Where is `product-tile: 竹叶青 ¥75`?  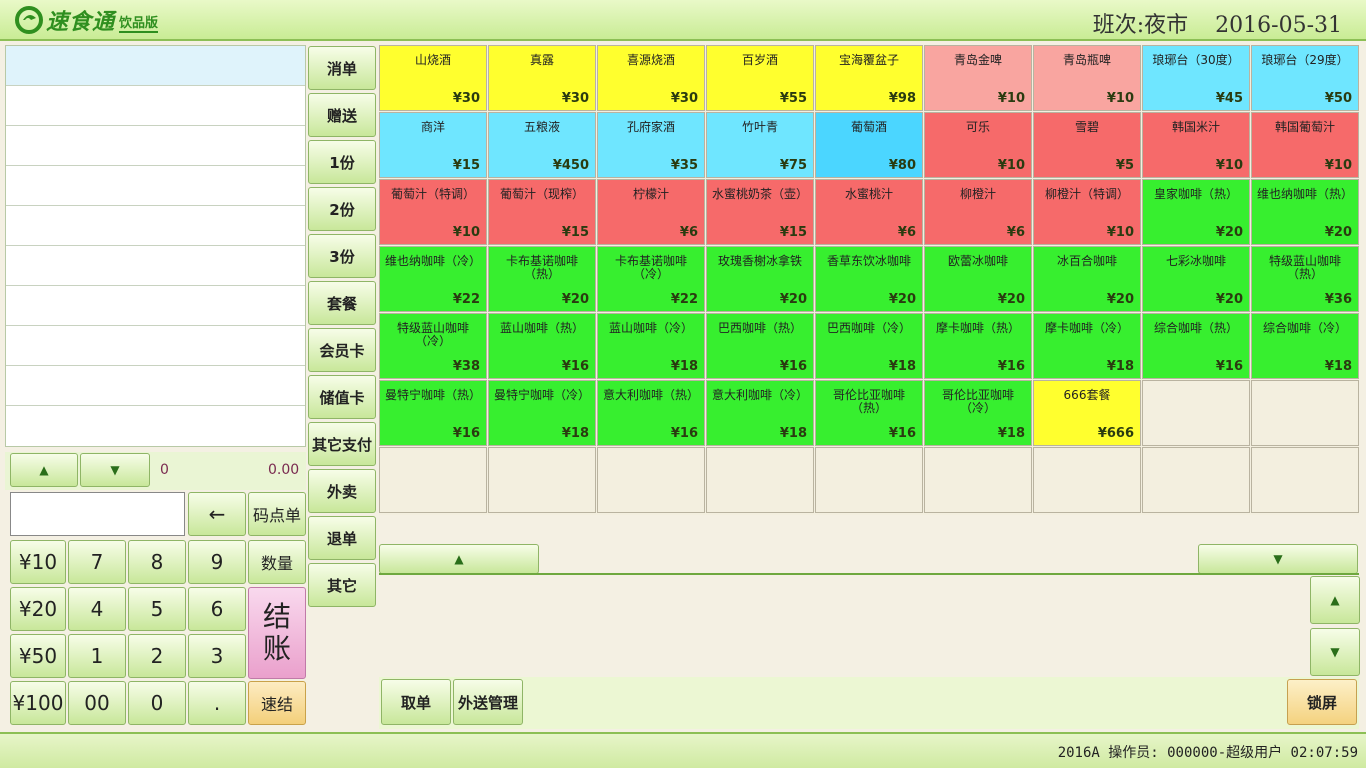
product-tile: 竹叶青 ¥75 is located at coordinates (760, 145).